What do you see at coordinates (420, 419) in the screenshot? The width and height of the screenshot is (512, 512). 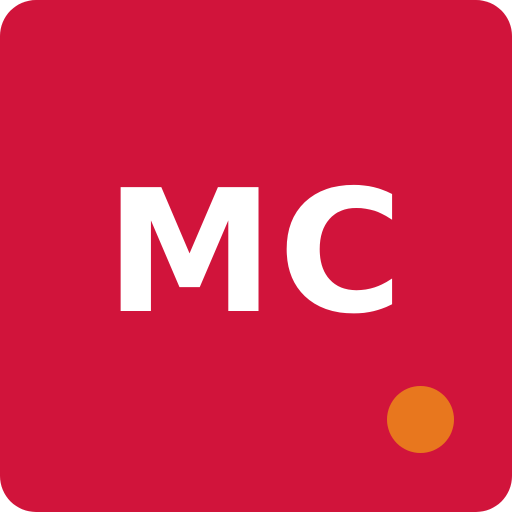 I see `notification-dot-icon` at bounding box center [420, 419].